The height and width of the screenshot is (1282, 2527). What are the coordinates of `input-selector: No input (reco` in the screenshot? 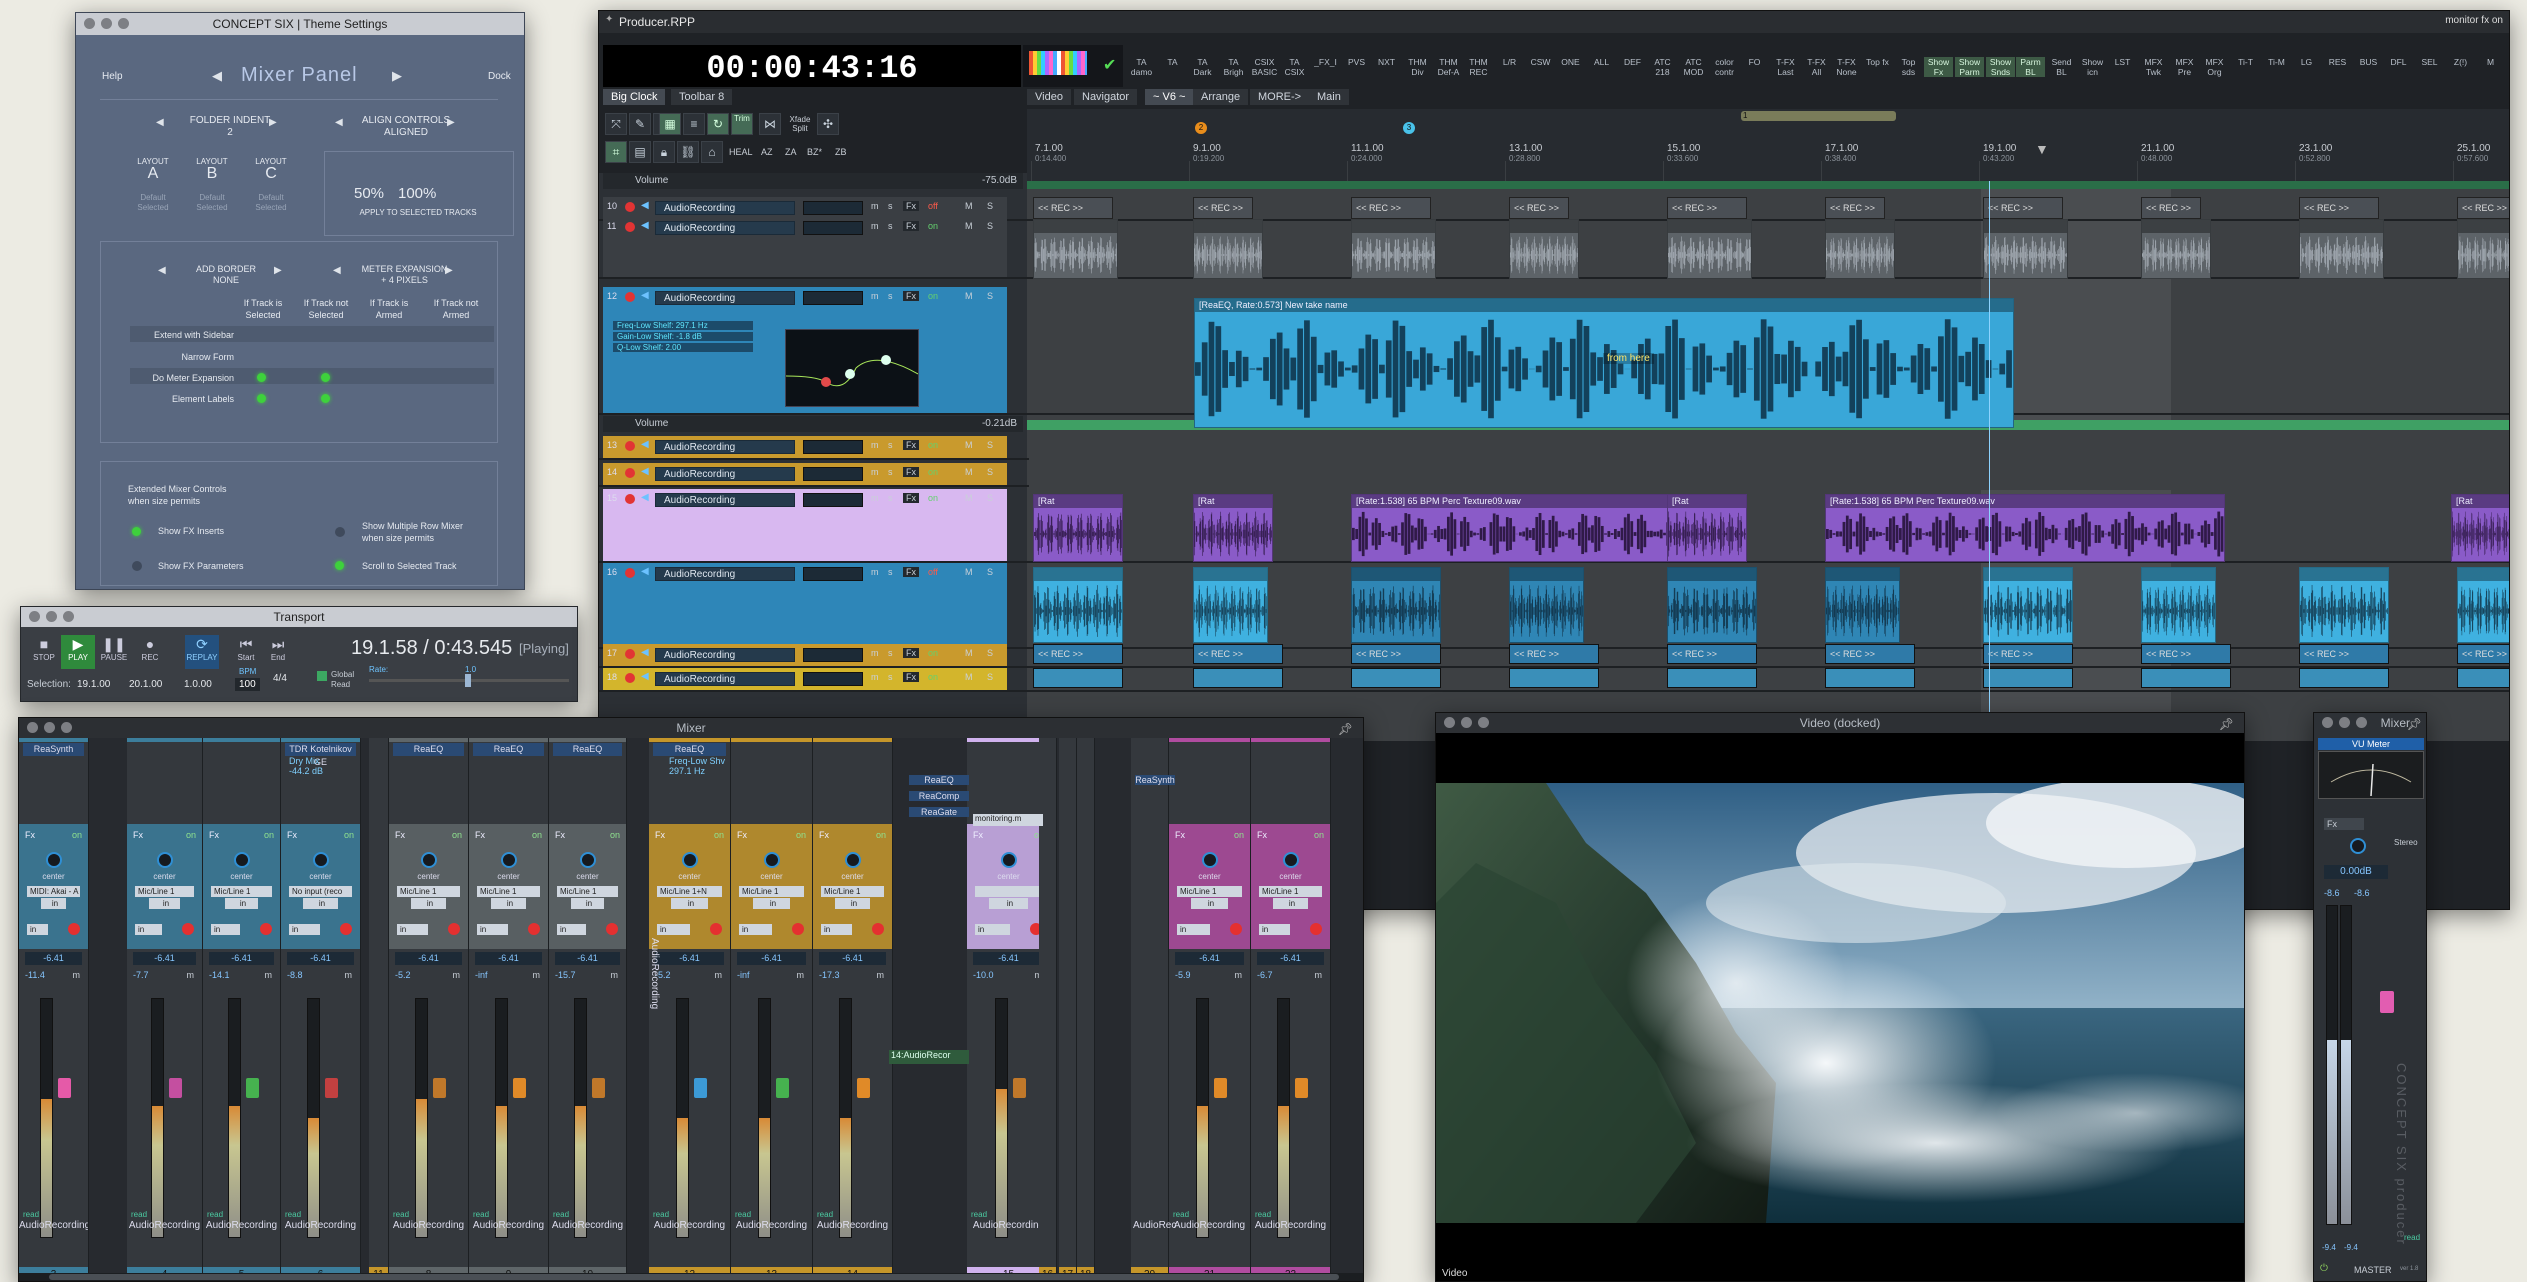 It's located at (320, 891).